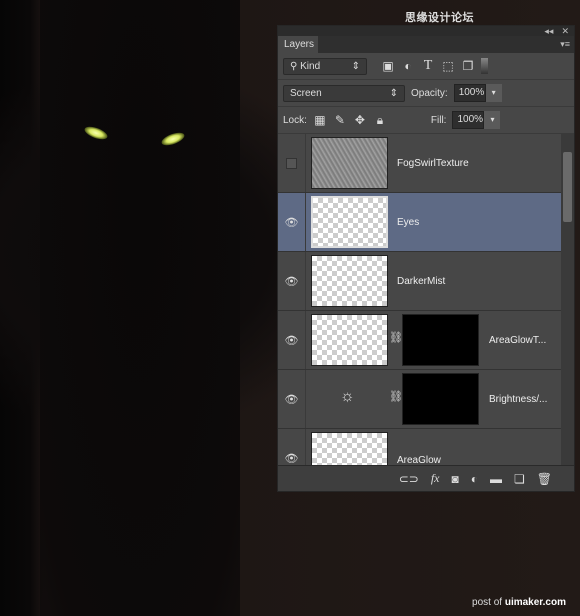 This screenshot has width=580, height=616. What do you see at coordinates (408, 66) in the screenshot?
I see `adjustment-filter-icon: ◐` at bounding box center [408, 66].